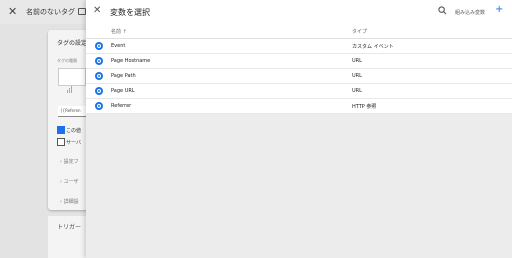 This screenshot has height=258, width=512. What do you see at coordinates (499, 9) in the screenshot?
I see `add-icon: +` at bounding box center [499, 9].